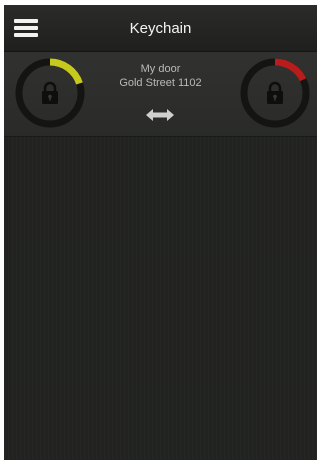 This screenshot has height=461, width=320. Describe the element at coordinates (160, 115) in the screenshot. I see `double-arrow-icon` at that location.